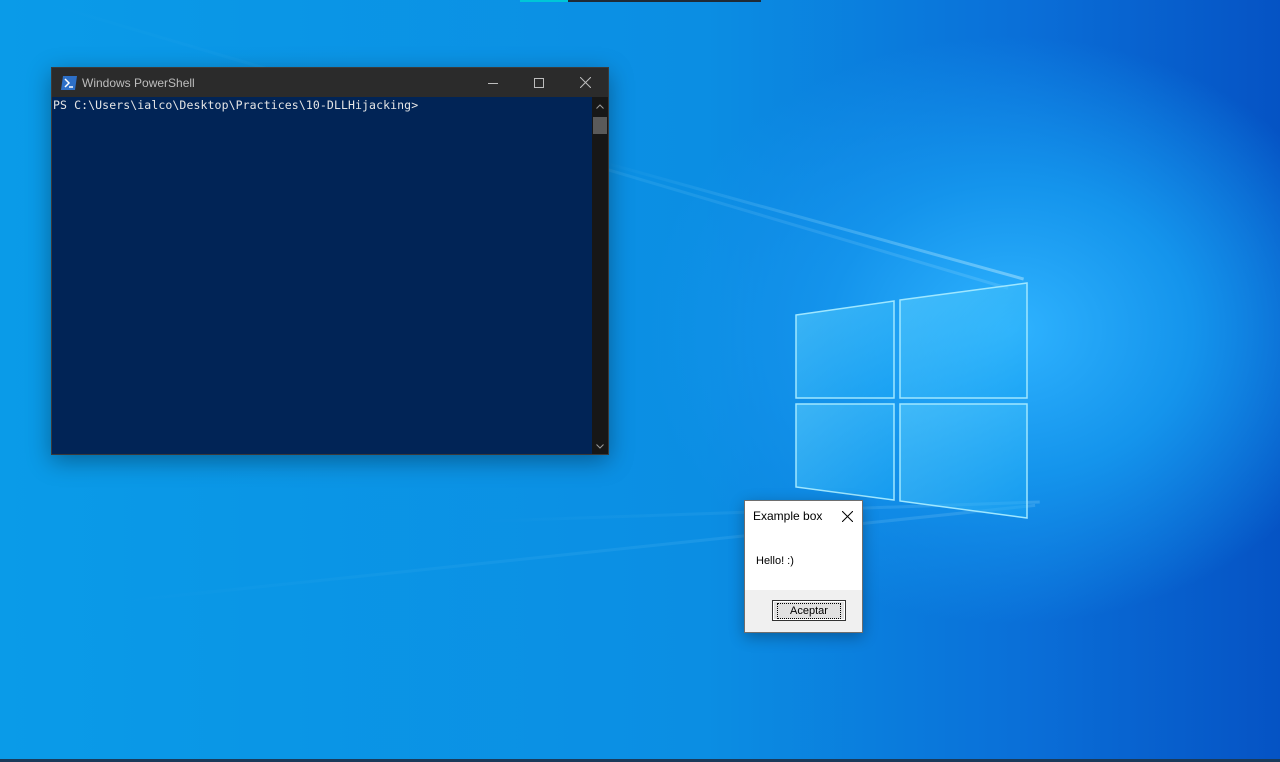 The width and height of the screenshot is (1280, 762). I want to click on scroll-up-button, so click(600, 106).